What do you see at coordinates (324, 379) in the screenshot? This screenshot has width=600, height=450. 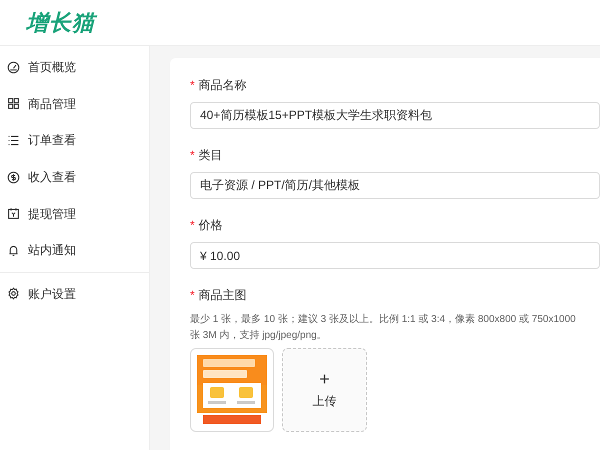 I see `plus-icon: +` at bounding box center [324, 379].